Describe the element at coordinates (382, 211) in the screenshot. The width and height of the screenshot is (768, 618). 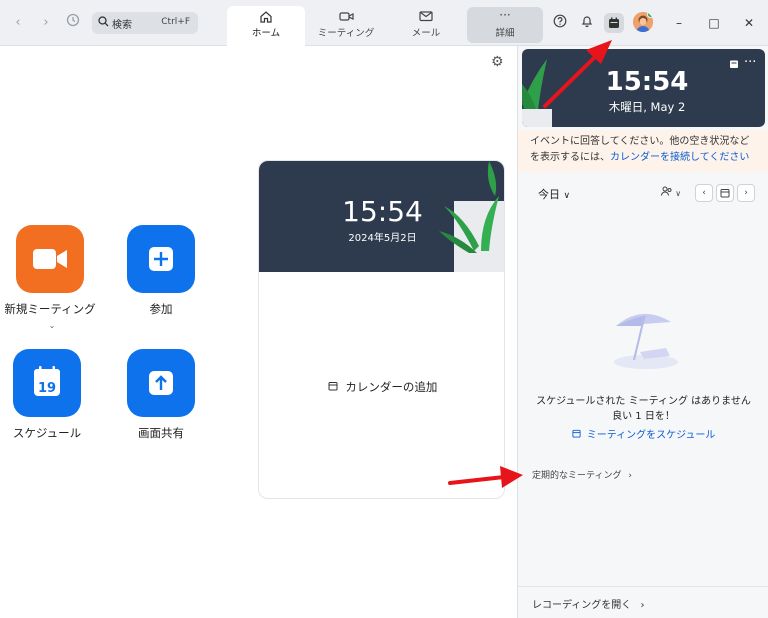
I see `card-clock: 15:54` at that location.